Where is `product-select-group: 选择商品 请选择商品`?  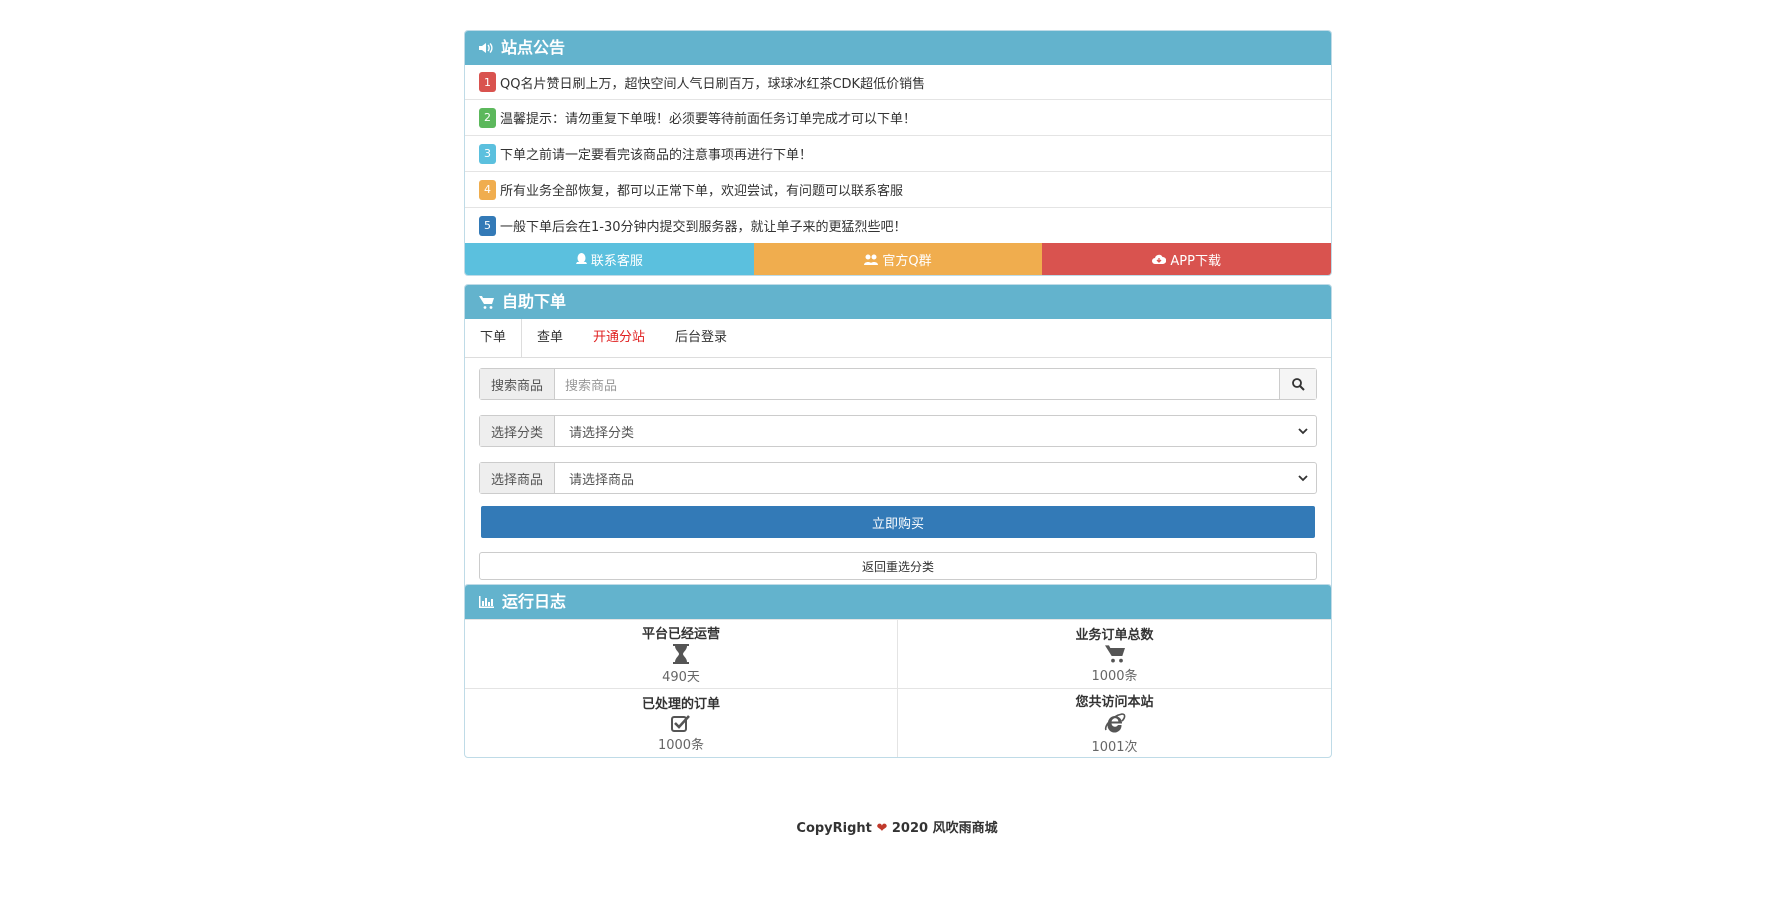 product-select-group: 选择商品 请选择商品 is located at coordinates (898, 478).